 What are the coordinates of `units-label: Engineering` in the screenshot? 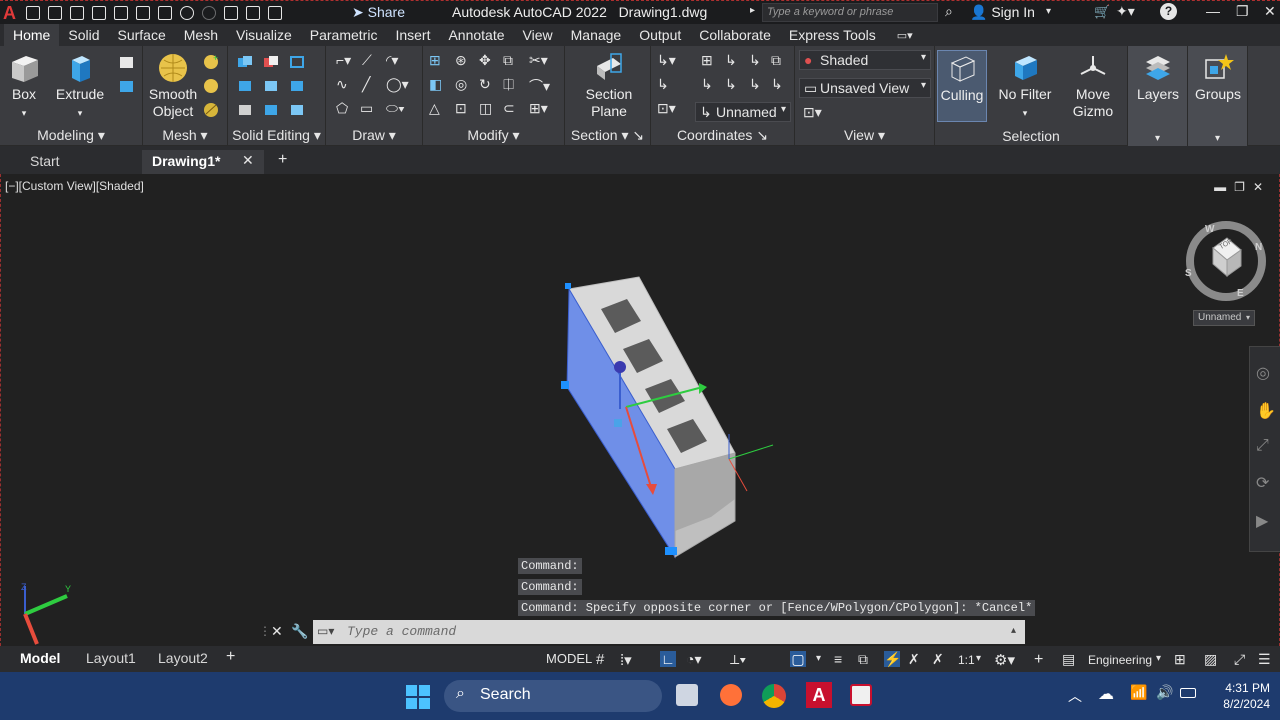 It's located at (1120, 660).